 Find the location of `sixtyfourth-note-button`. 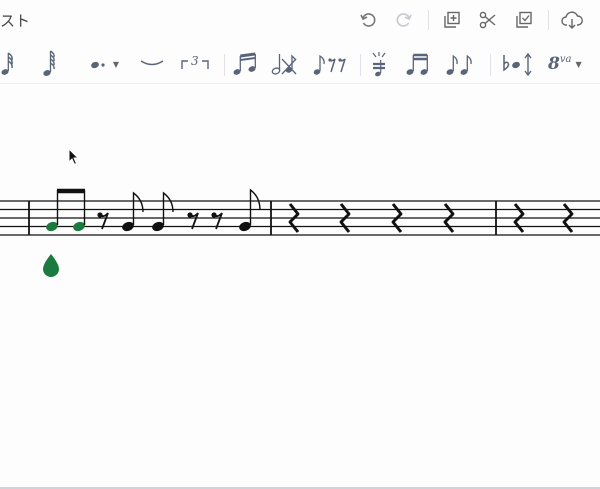

sixtyfourth-note-button is located at coordinates (8, 64).